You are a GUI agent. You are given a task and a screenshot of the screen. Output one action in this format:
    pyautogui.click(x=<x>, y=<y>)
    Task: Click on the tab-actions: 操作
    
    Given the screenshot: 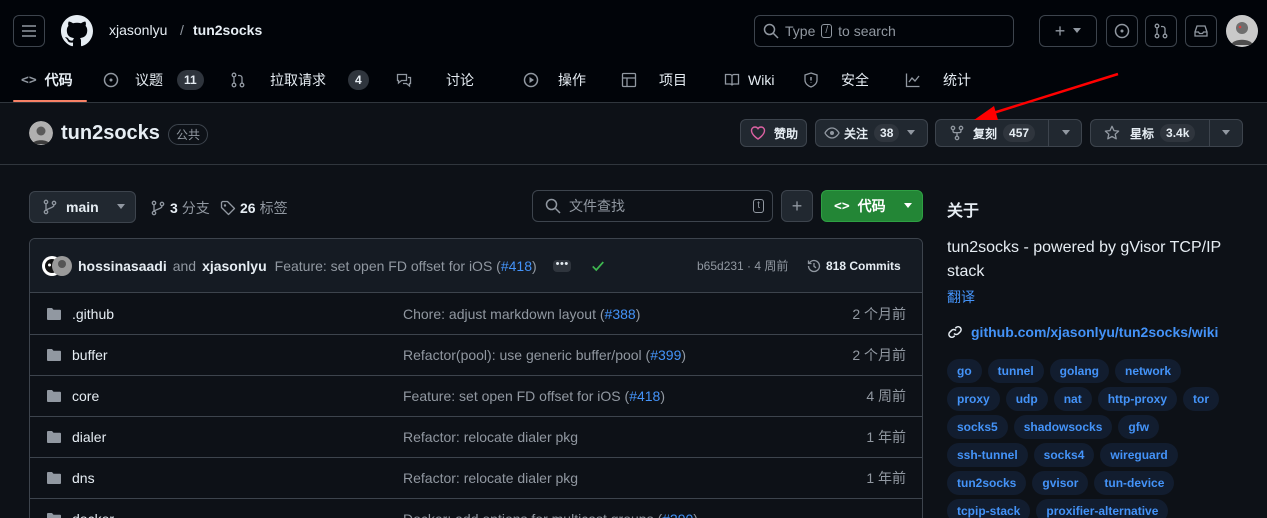 What is the action you would take?
    pyautogui.click(x=554, y=80)
    